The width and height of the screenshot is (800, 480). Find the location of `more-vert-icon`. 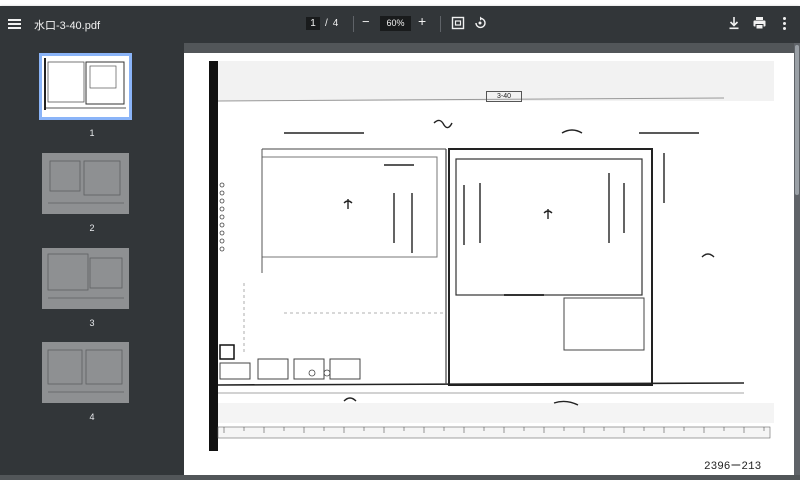

more-vert-icon is located at coordinates (784, 23).